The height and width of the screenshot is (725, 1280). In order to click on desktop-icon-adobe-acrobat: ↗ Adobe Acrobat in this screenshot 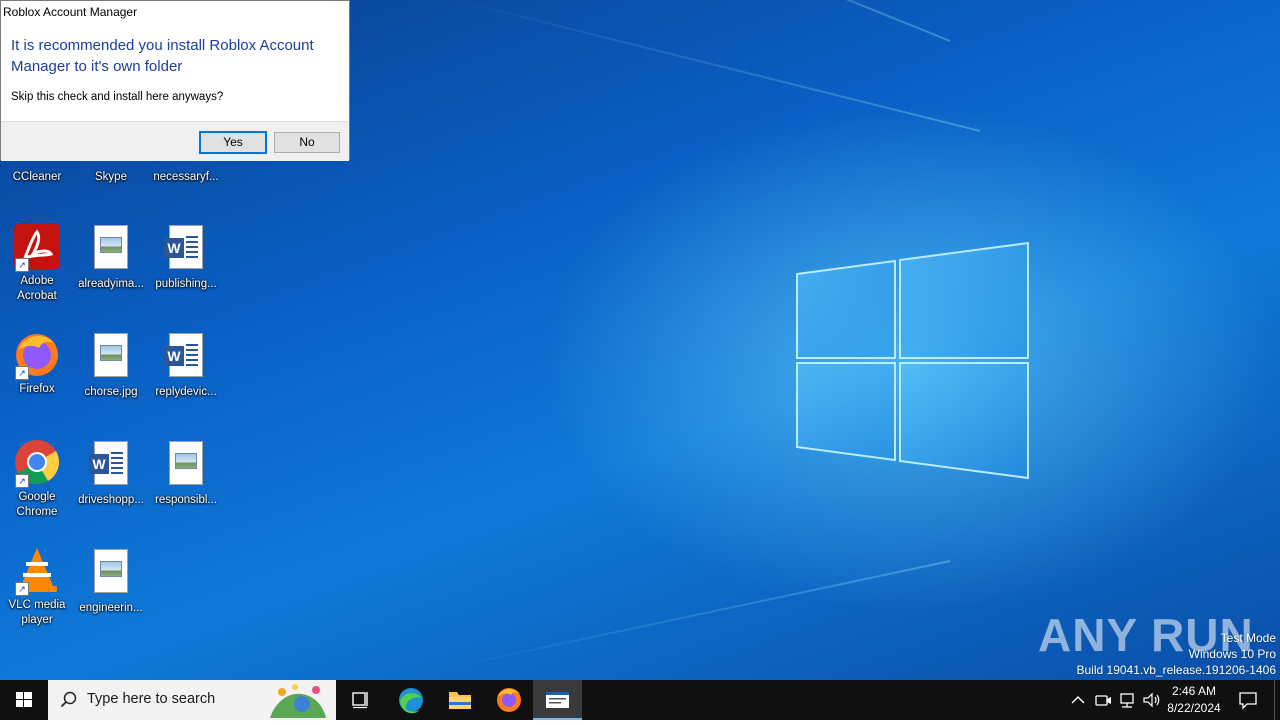, I will do `click(37, 263)`.